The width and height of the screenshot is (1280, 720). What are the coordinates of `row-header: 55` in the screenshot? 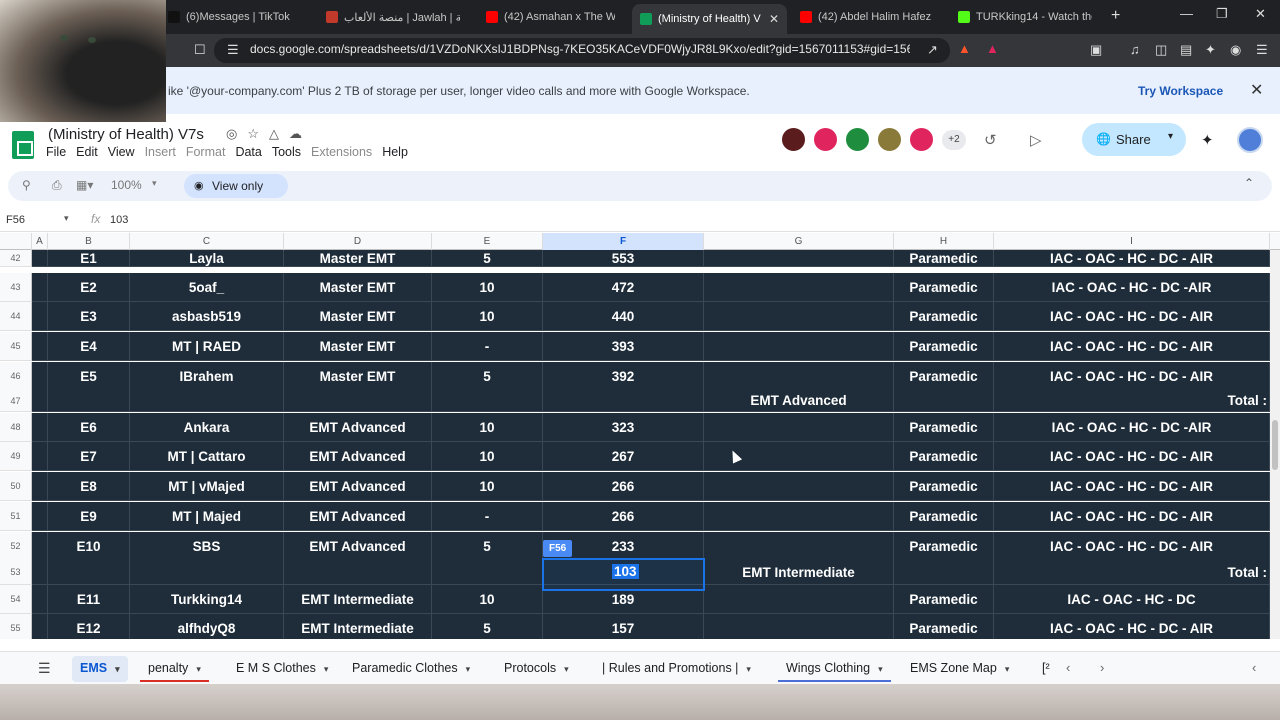 It's located at (16, 626).